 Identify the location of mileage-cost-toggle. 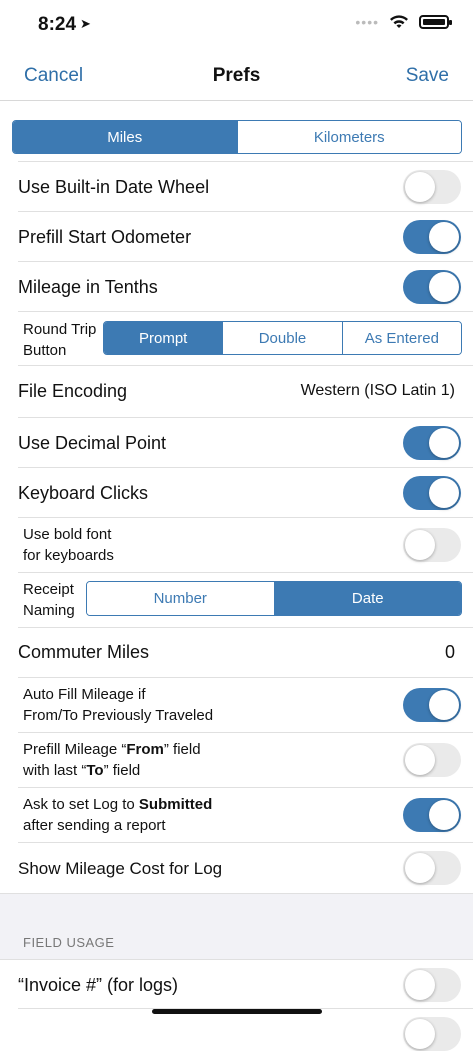
(432, 868).